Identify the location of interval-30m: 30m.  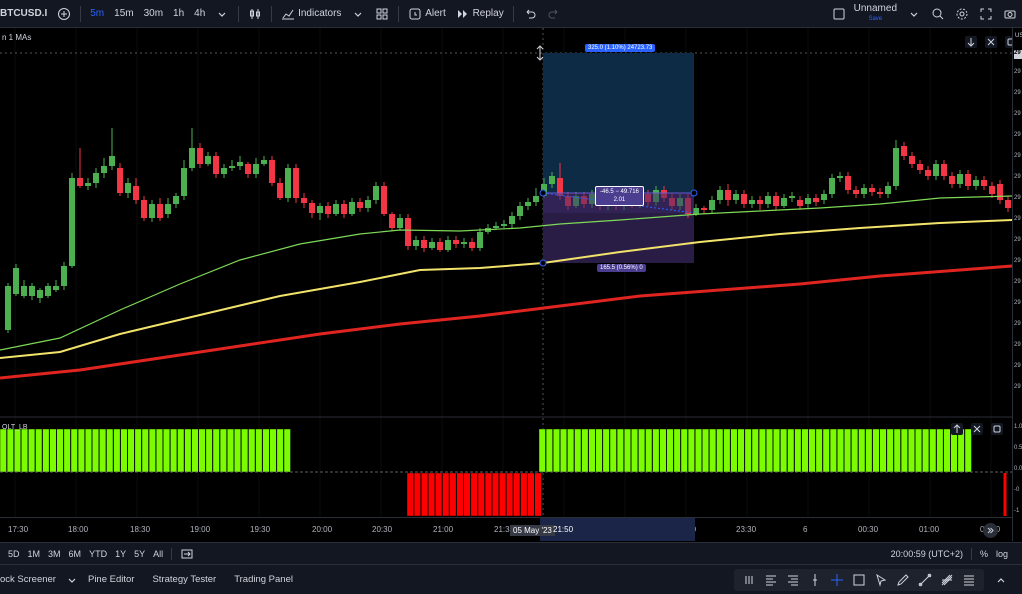
(153, 14).